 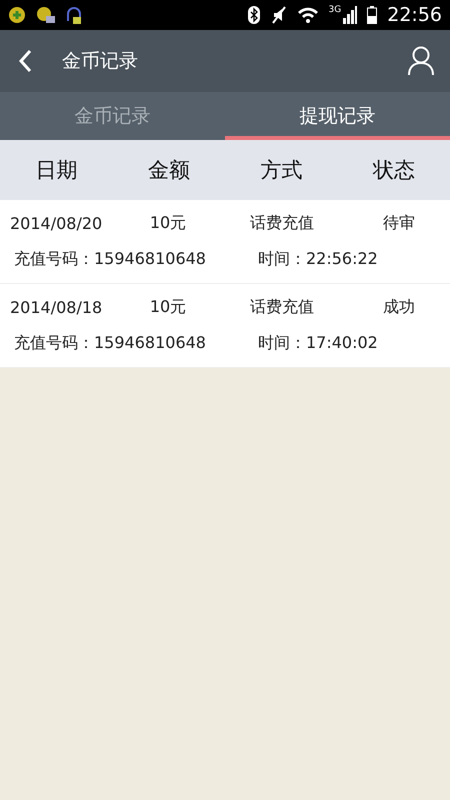 What do you see at coordinates (399, 223) in the screenshot?
I see `status-text: 待审` at bounding box center [399, 223].